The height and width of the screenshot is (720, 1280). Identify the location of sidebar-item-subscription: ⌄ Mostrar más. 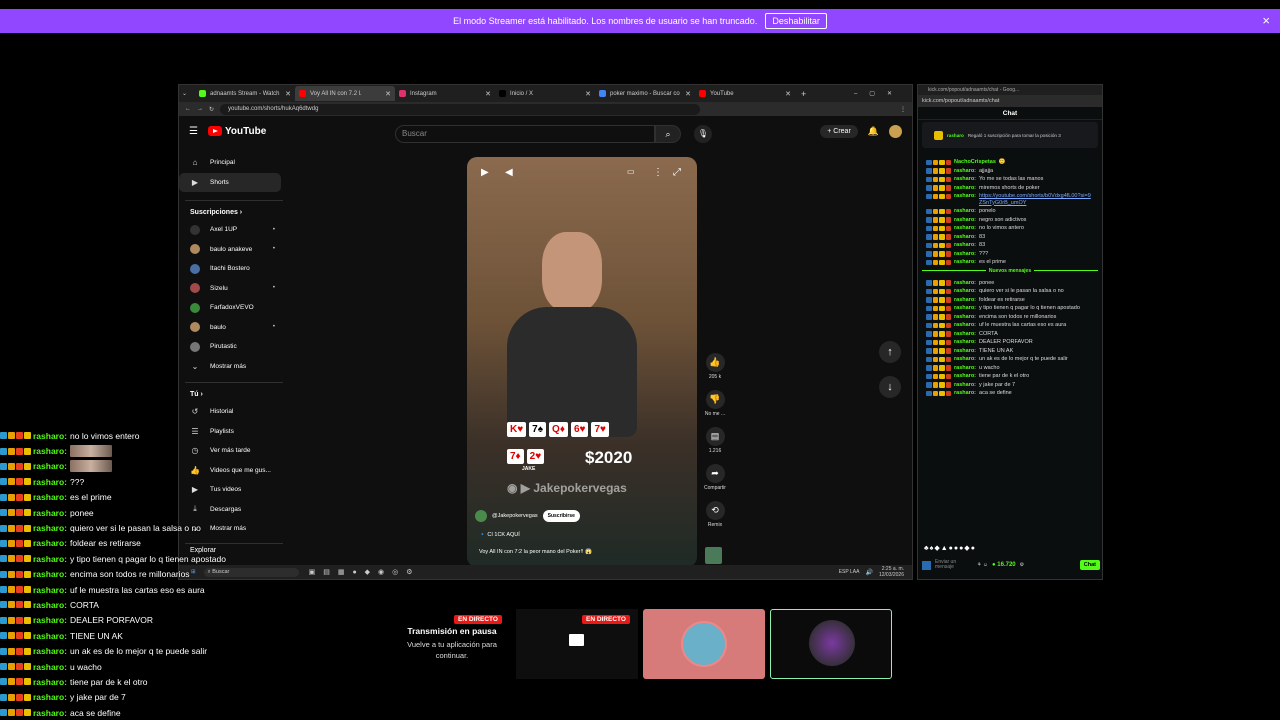
(234, 367).